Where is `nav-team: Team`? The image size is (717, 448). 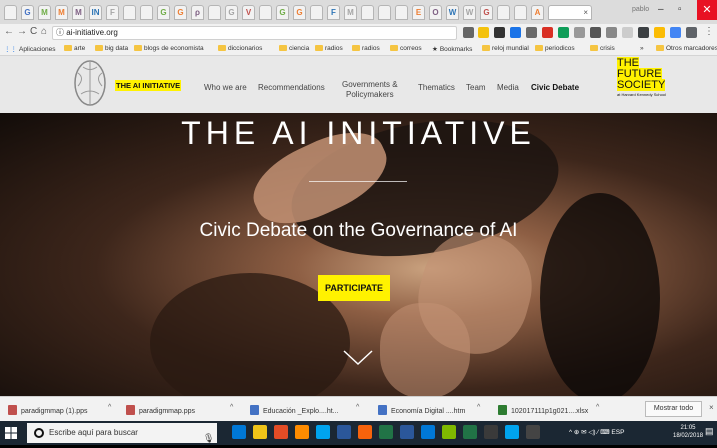 nav-team: Team is located at coordinates (476, 87).